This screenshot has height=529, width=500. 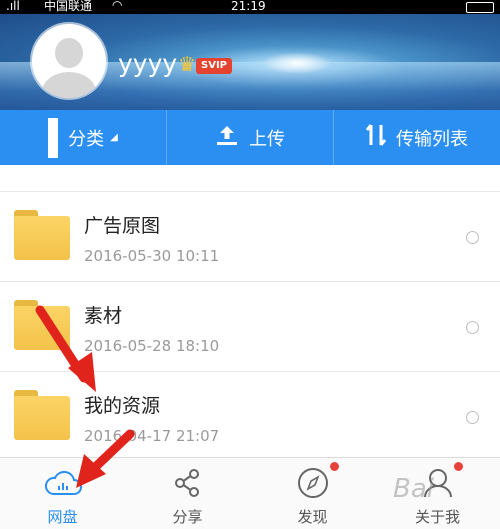 What do you see at coordinates (63, 484) in the screenshot?
I see `cloud-icon` at bounding box center [63, 484].